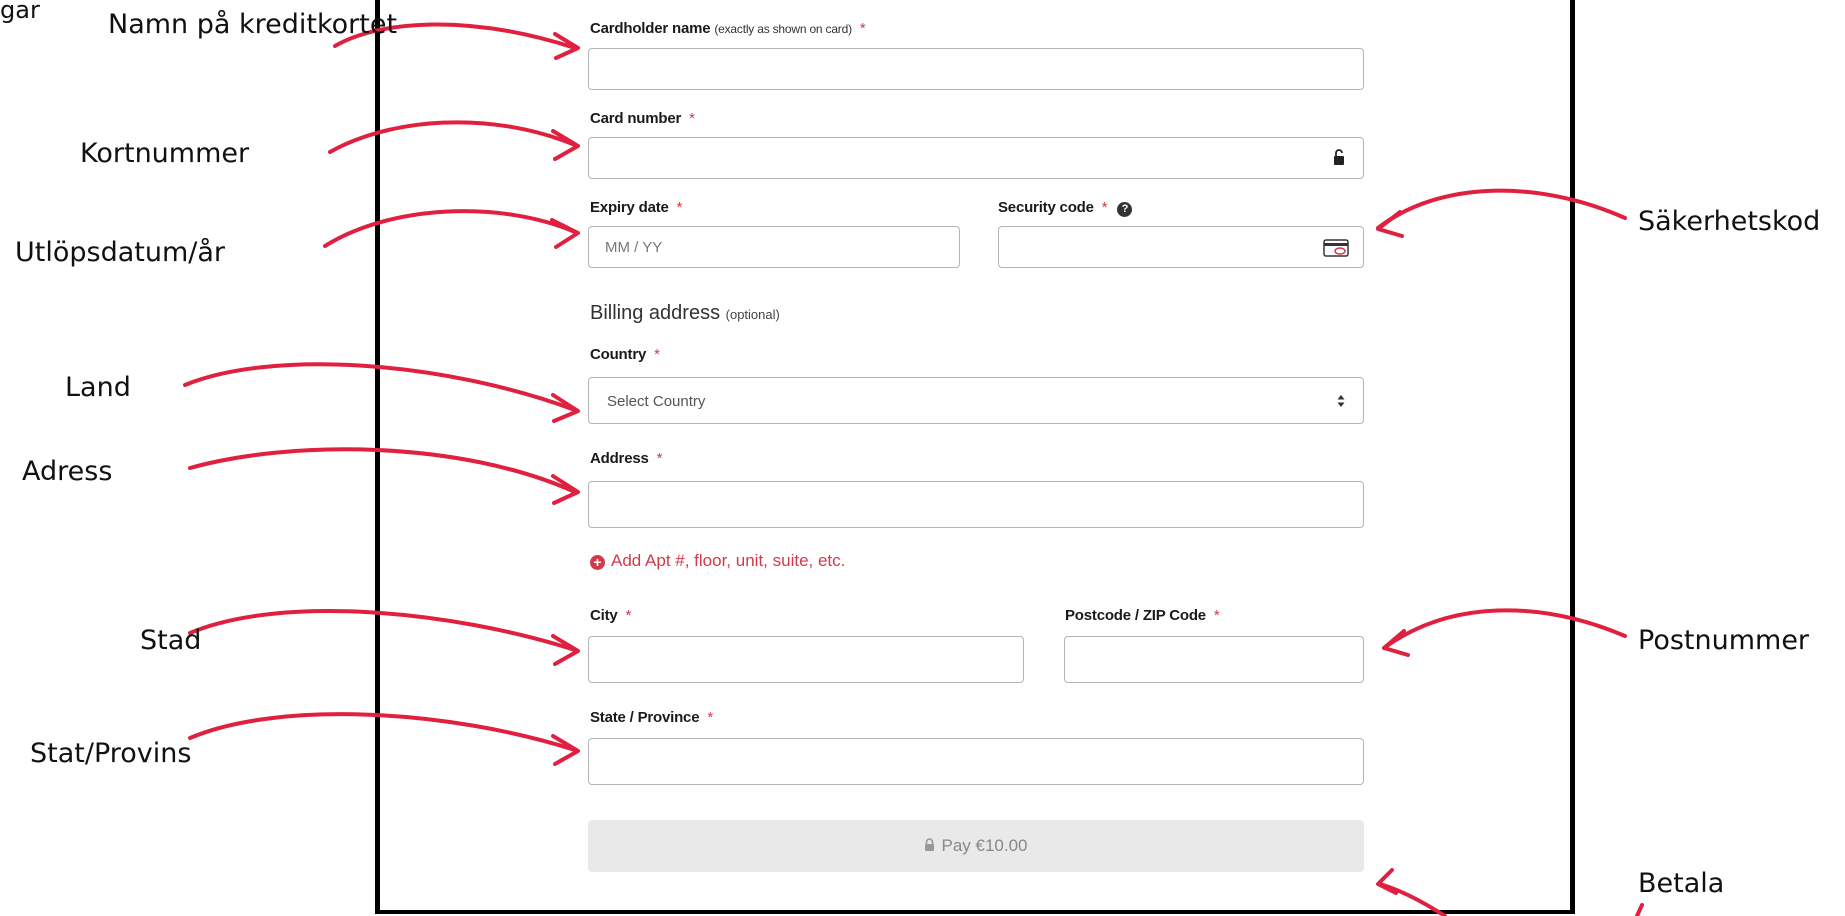  I want to click on annotation-expiry: Utlöpsdatum/år, so click(120, 252).